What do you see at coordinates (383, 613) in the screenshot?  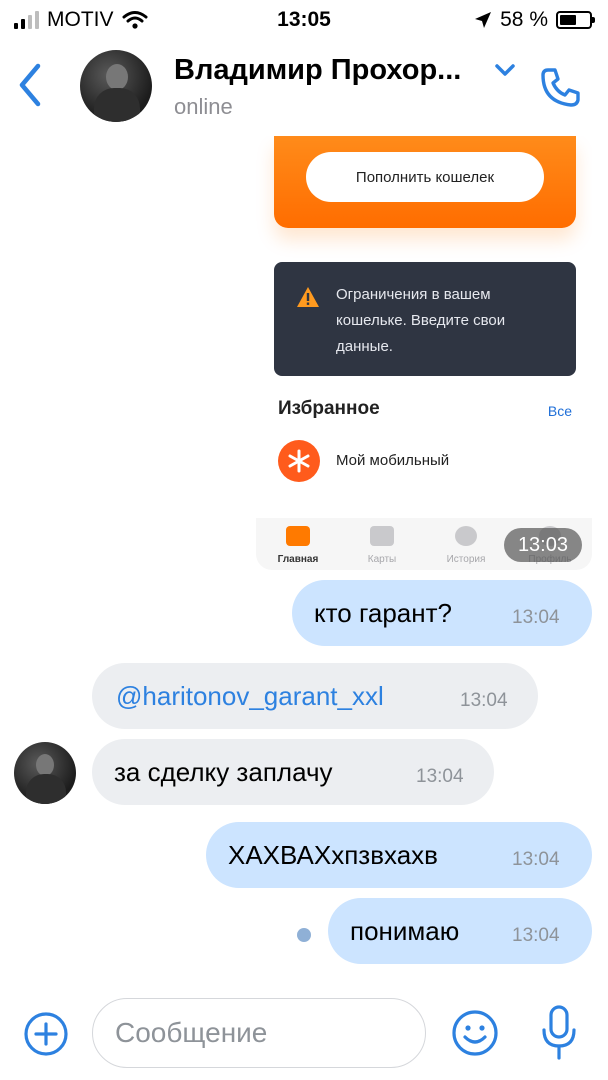 I see `message-text: кто гарант?` at bounding box center [383, 613].